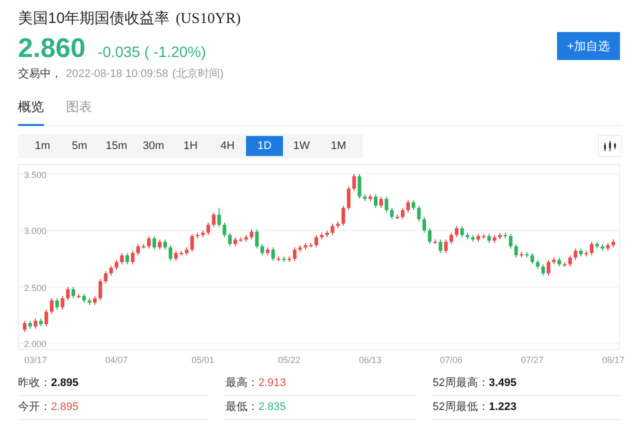 This screenshot has height=429, width=640. What do you see at coordinates (289, 360) in the screenshot?
I see `x-axis-label: 05/22` at bounding box center [289, 360].